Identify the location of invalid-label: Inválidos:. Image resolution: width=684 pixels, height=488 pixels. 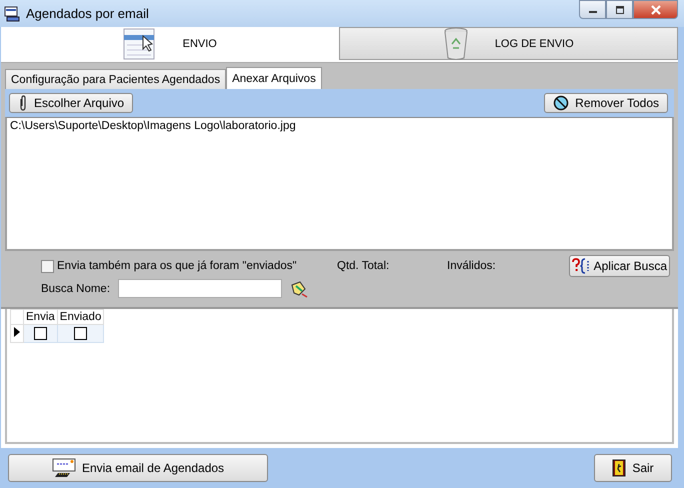
(472, 266).